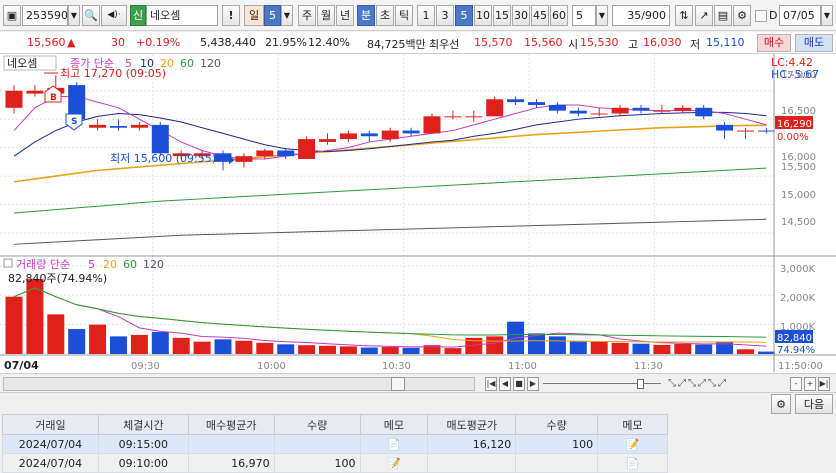  Describe the element at coordinates (254, 15) in the screenshot. I see `period-day-button: 일` at that location.